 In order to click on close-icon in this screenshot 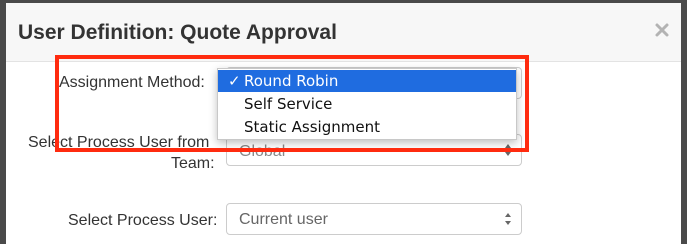, I will do `click(662, 30)`.